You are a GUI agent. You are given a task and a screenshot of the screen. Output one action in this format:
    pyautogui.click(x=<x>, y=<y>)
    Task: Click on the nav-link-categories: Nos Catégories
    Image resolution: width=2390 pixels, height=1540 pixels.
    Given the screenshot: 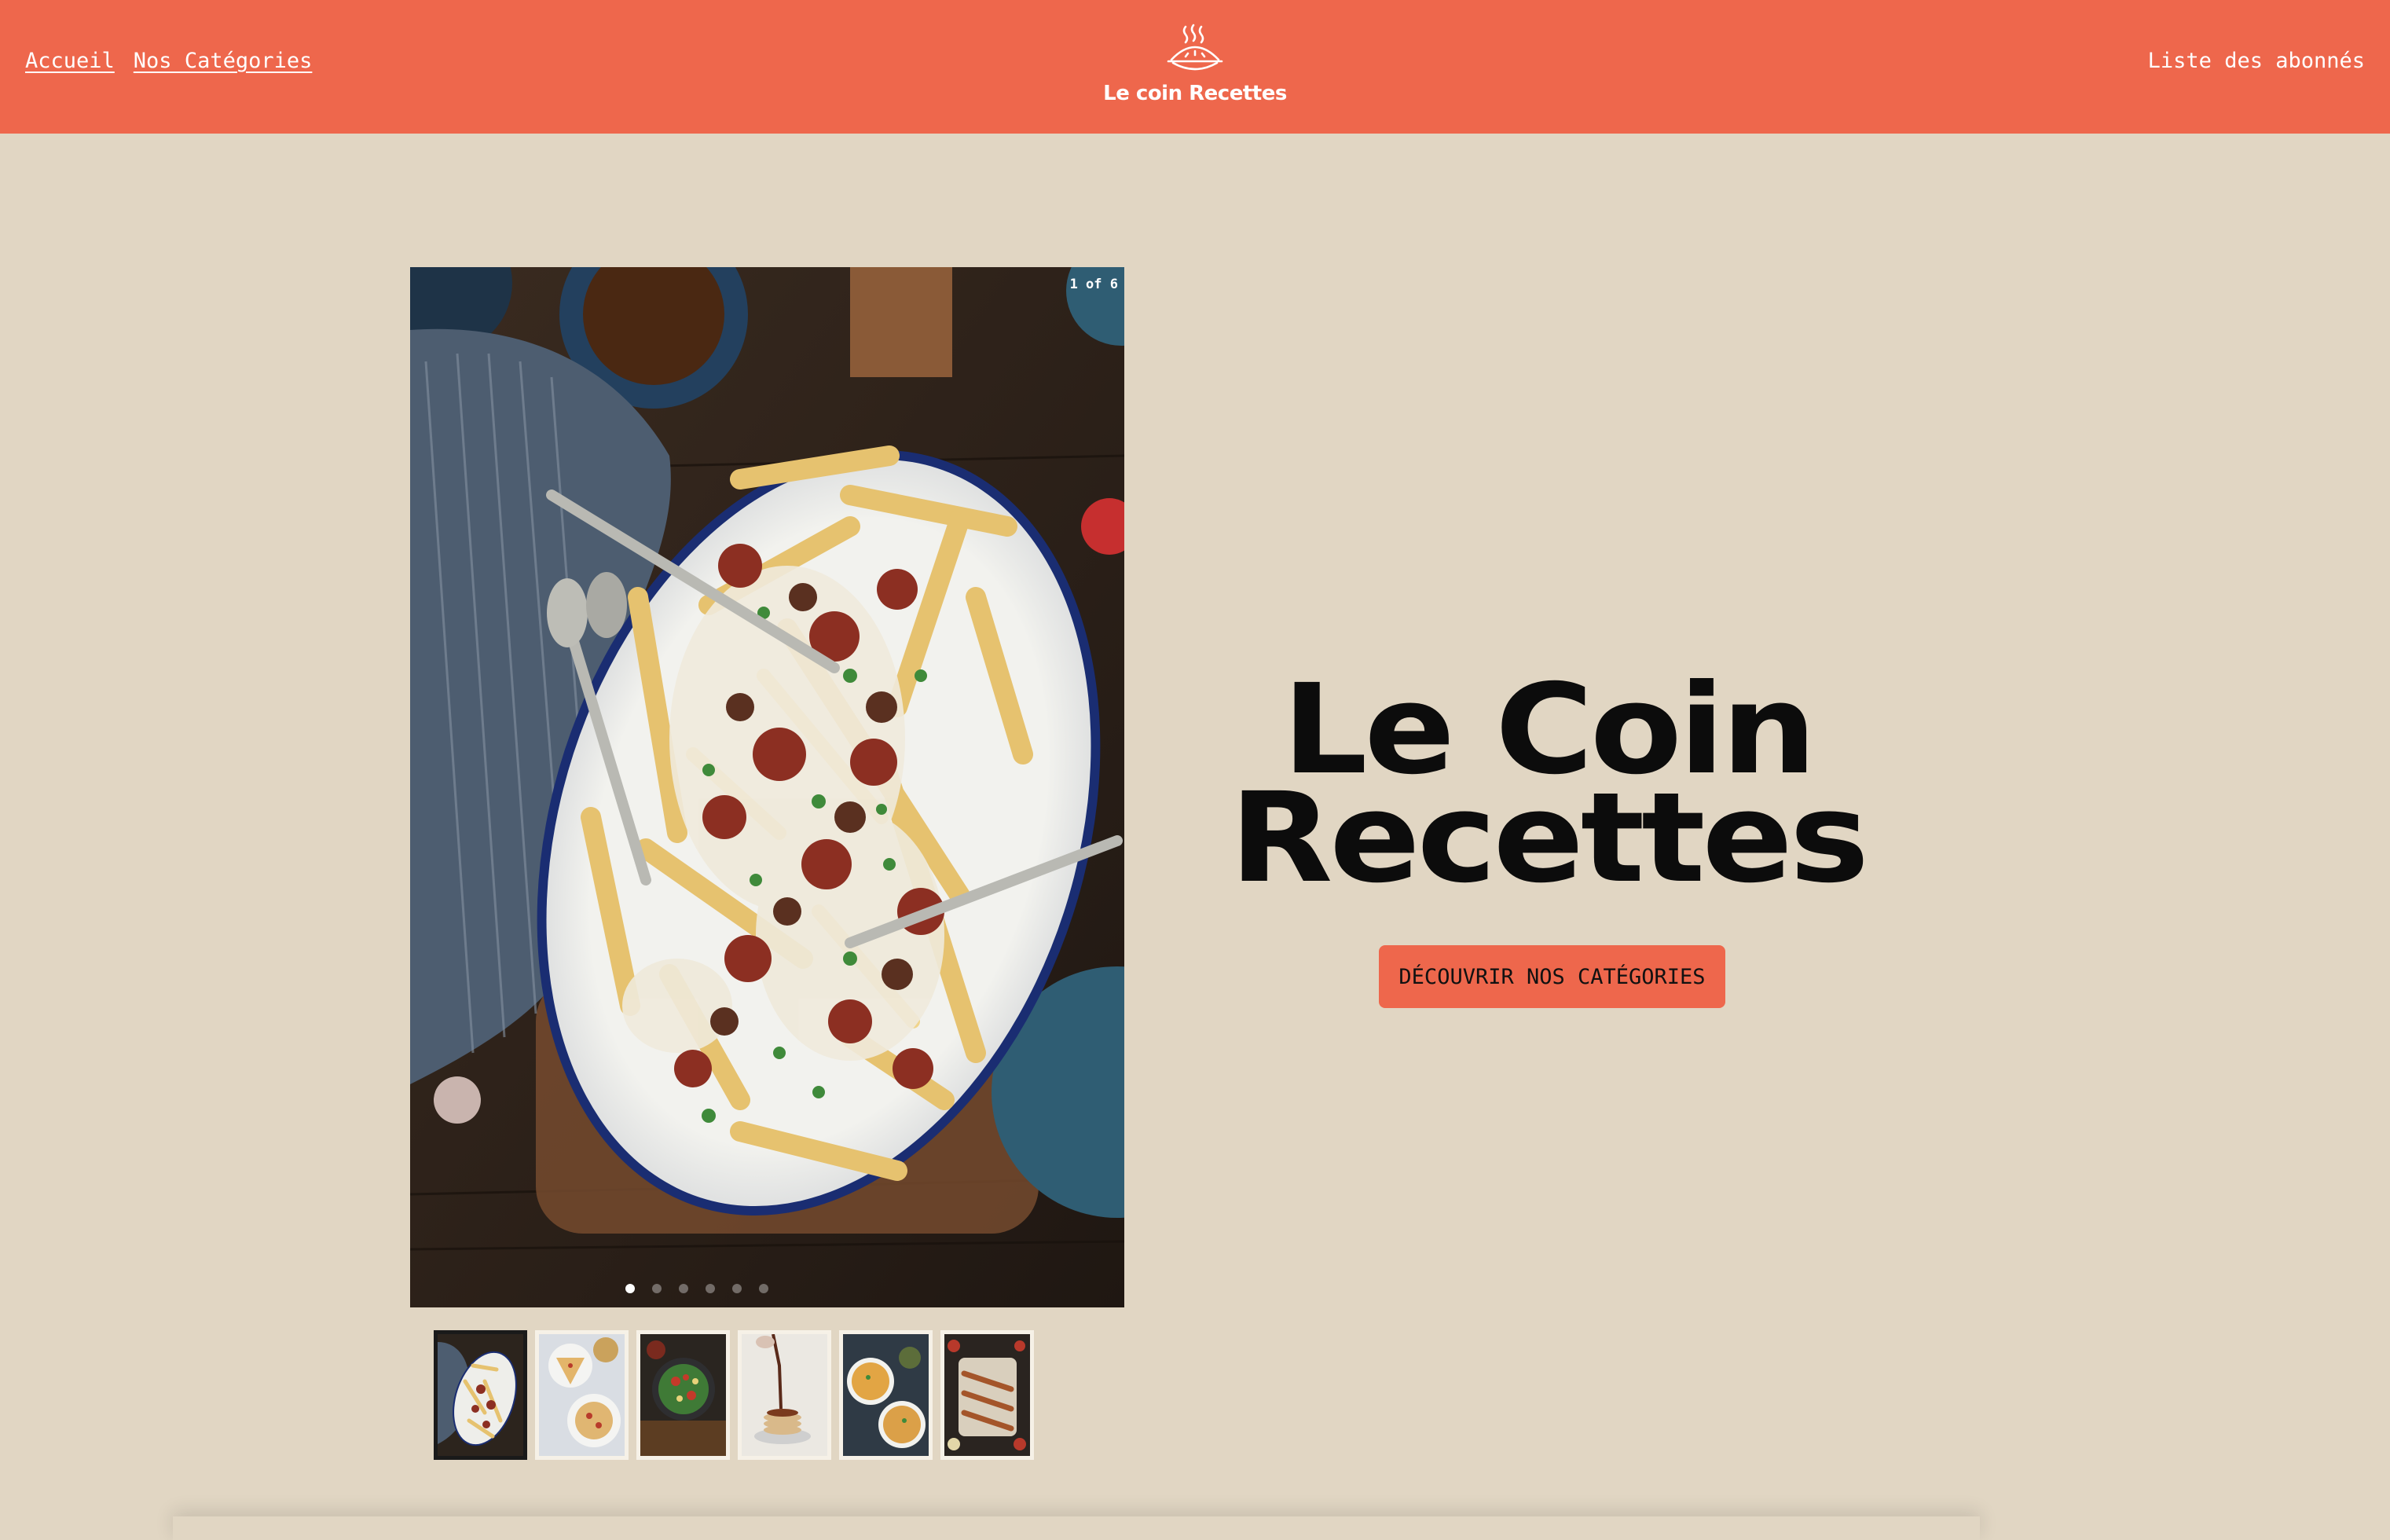 What is the action you would take?
    pyautogui.click(x=223, y=61)
    